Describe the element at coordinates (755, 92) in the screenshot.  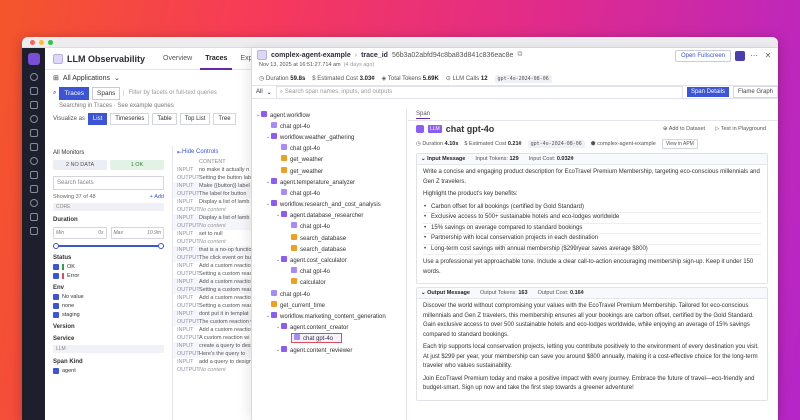
I see `flame-graph-button: Flame Graph` at that location.